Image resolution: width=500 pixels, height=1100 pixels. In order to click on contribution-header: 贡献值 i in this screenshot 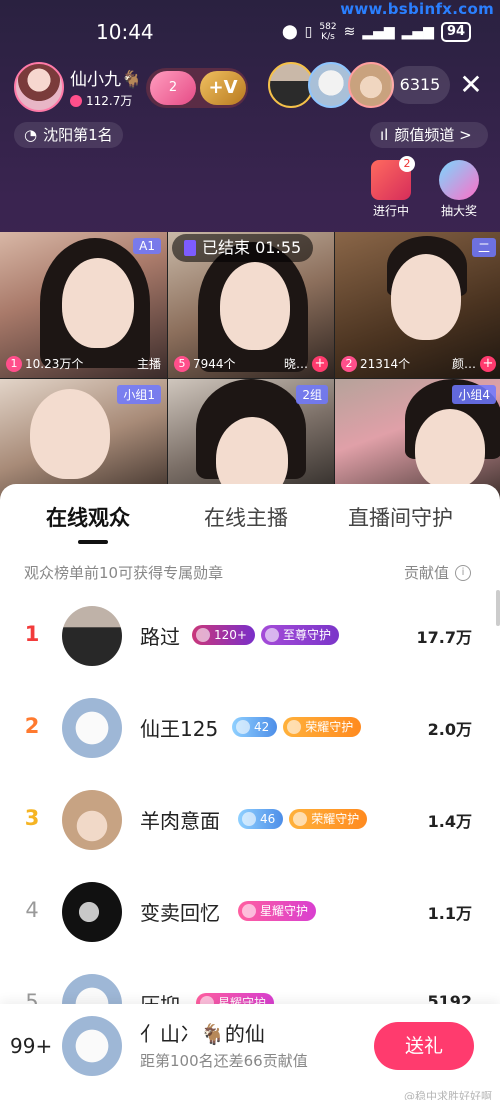, I will do `click(438, 572)`.